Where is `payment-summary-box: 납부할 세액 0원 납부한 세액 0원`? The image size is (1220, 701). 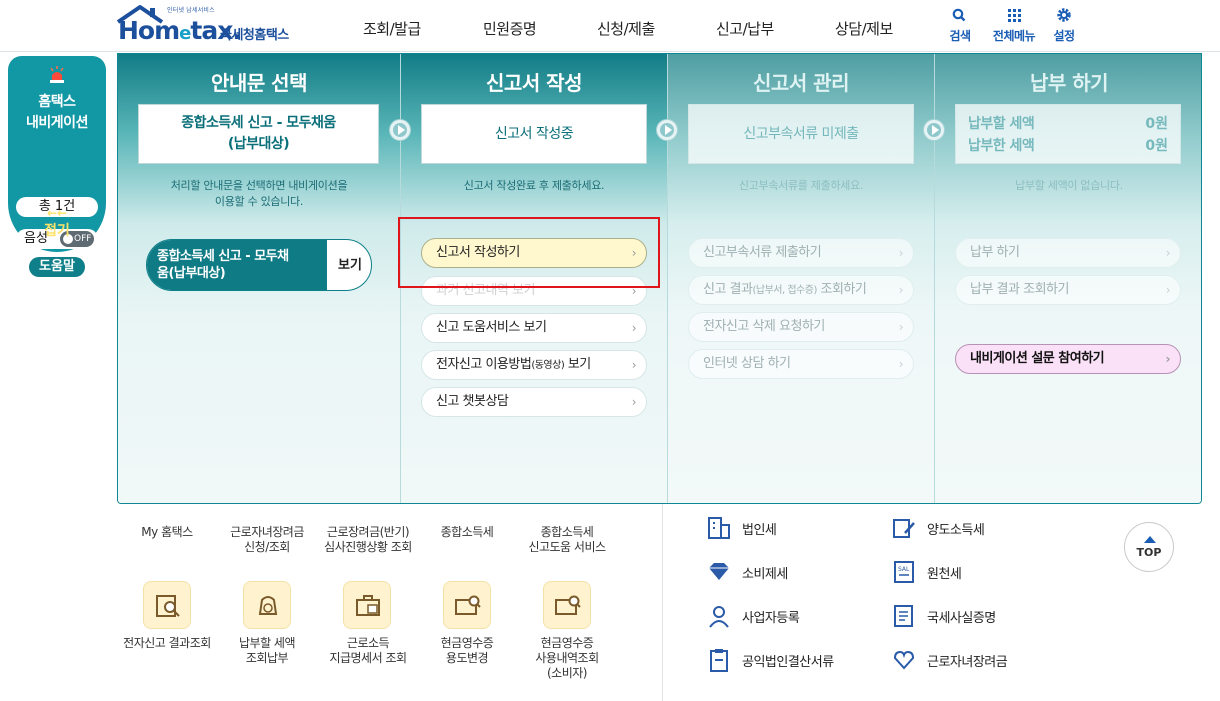
payment-summary-box: 납부할 세액 0원 납부한 세액 0원 is located at coordinates (1068, 134).